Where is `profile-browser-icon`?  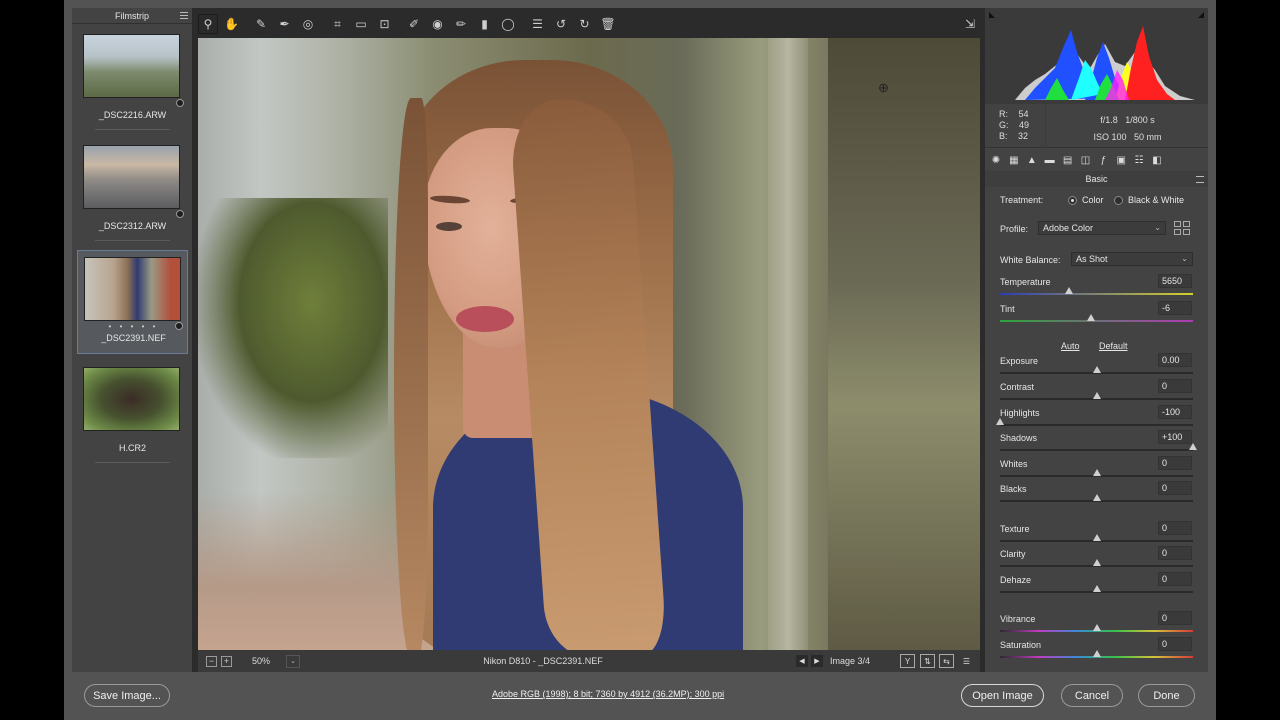
profile-browser-icon is located at coordinates (1182, 228).